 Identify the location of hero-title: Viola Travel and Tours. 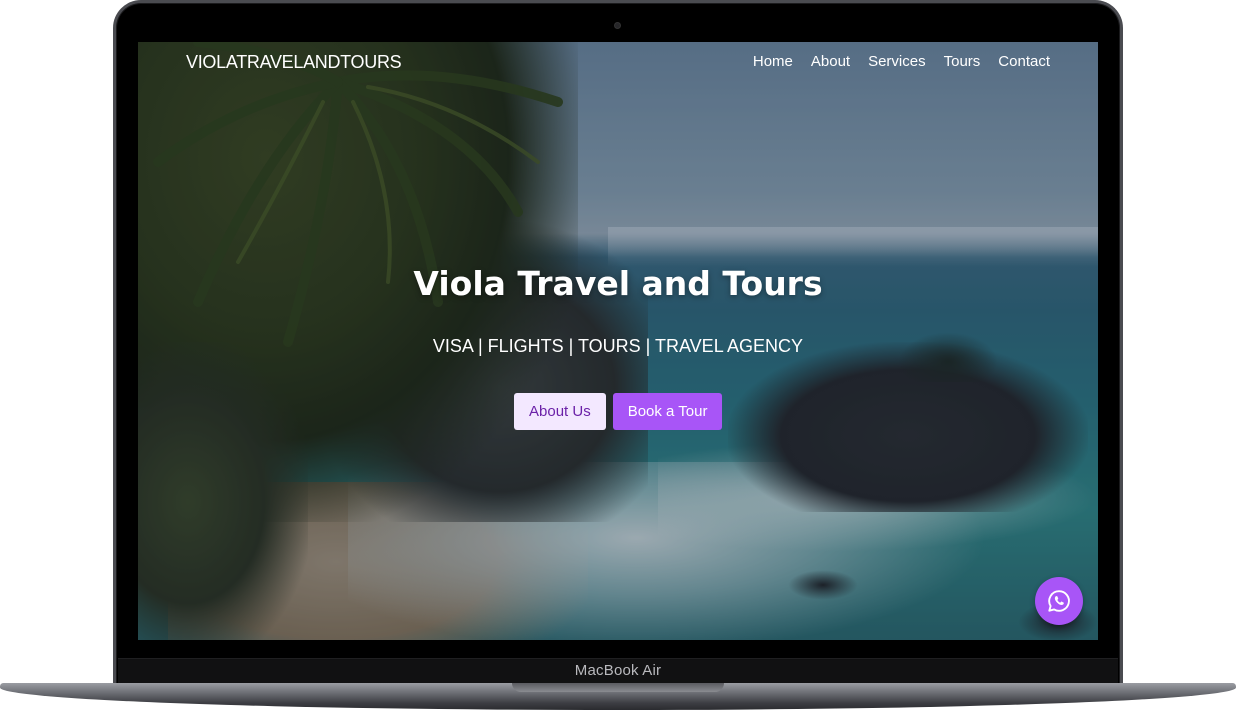
(618, 283).